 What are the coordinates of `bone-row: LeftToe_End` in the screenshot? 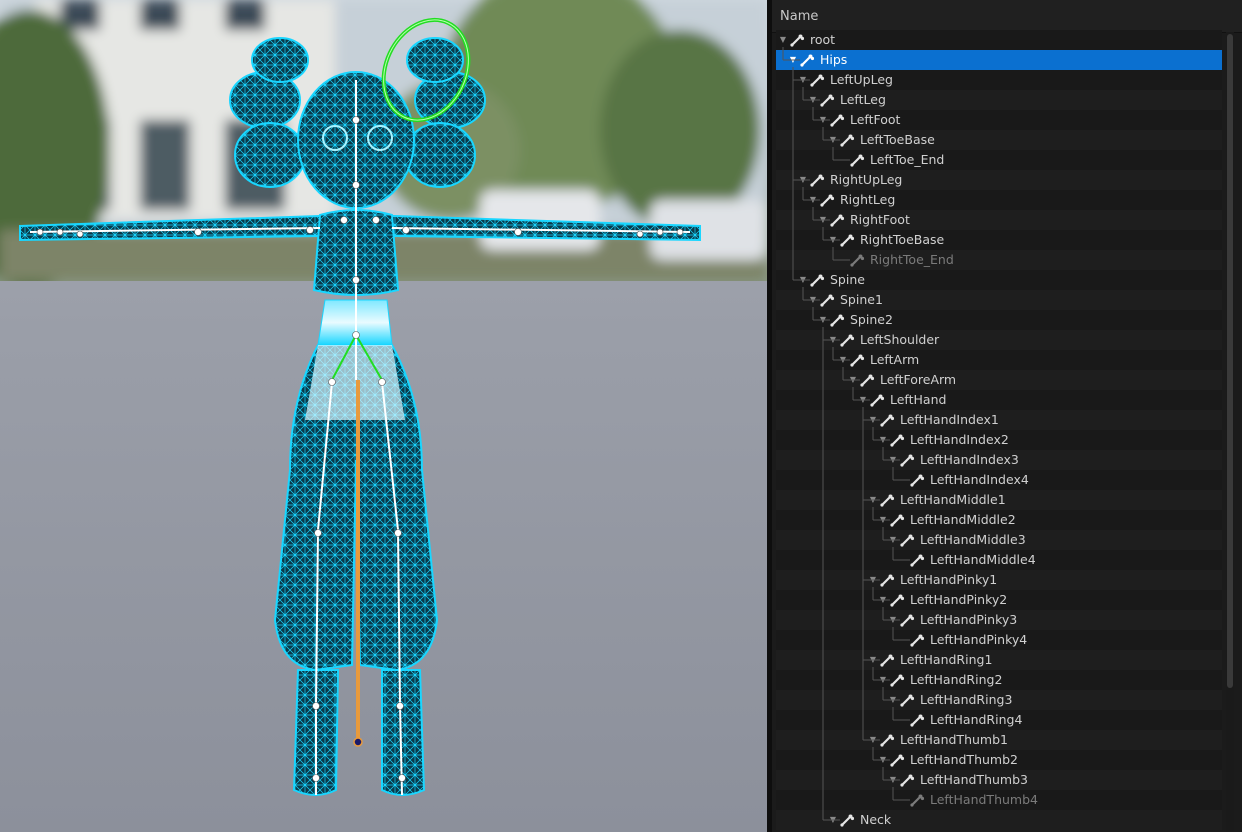 It's located at (999, 160).